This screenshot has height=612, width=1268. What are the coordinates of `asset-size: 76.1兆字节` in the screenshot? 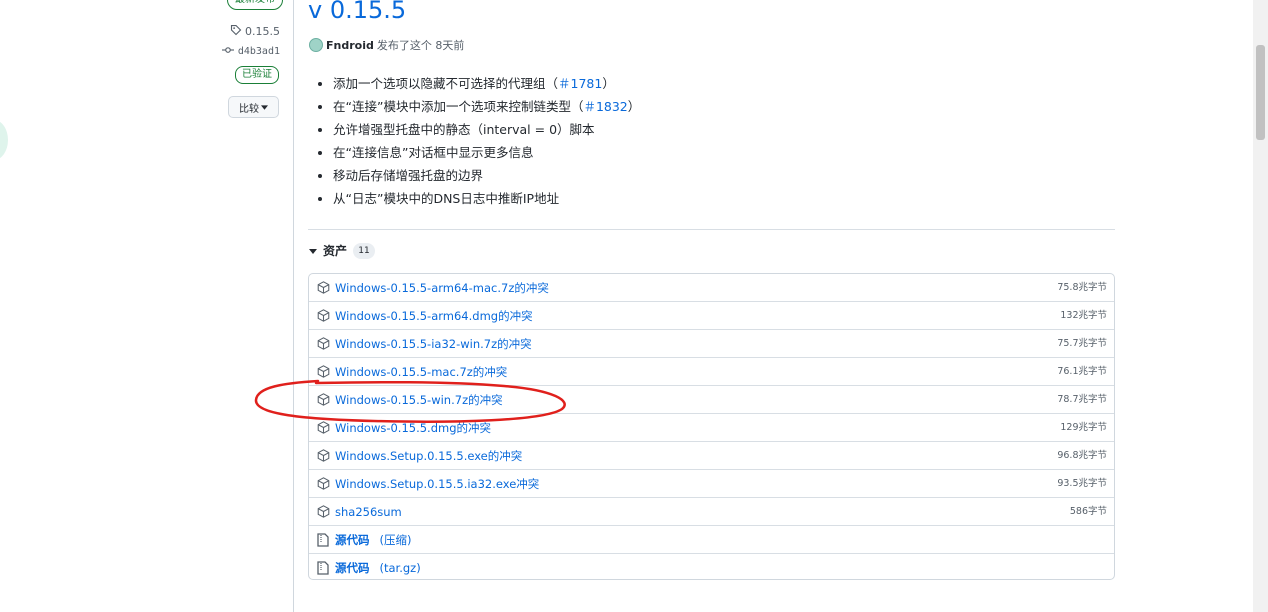 It's located at (1082, 371).